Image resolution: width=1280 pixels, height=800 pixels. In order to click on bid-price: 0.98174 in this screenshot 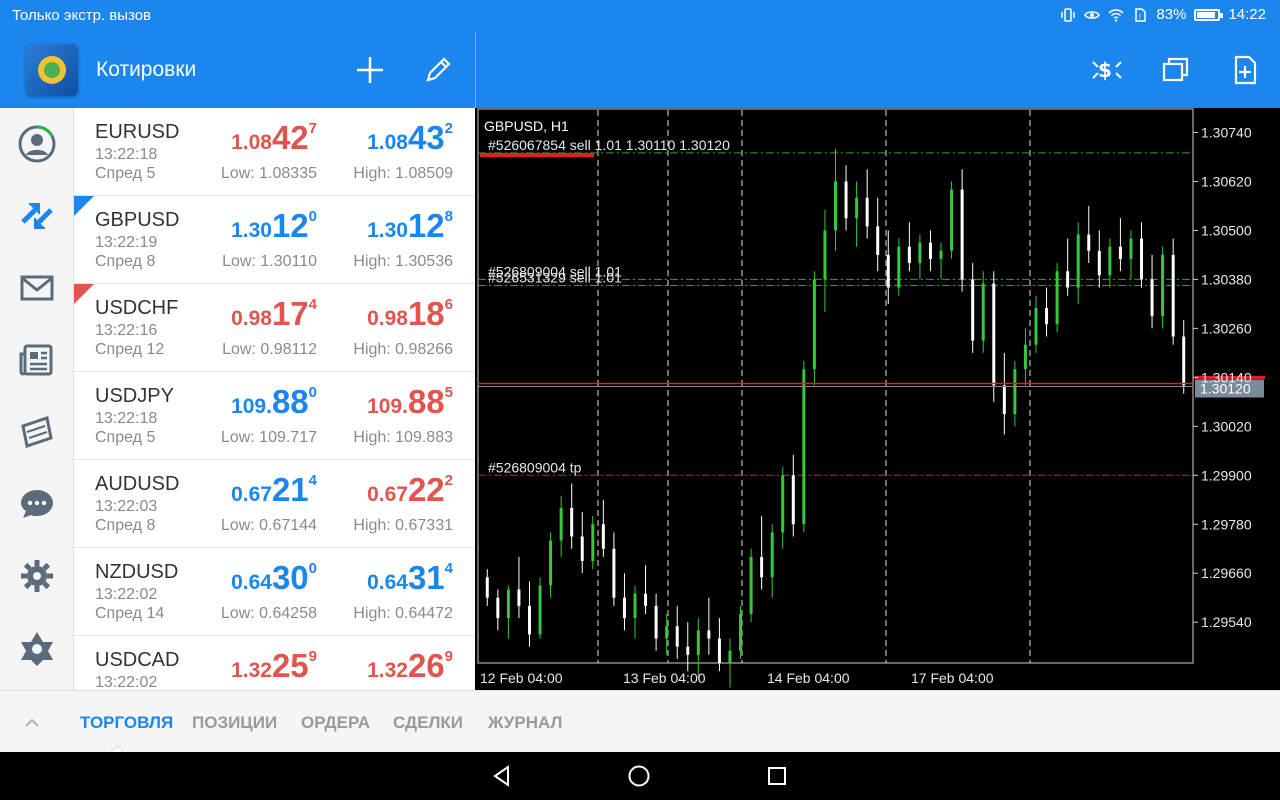, I will do `click(242, 313)`.